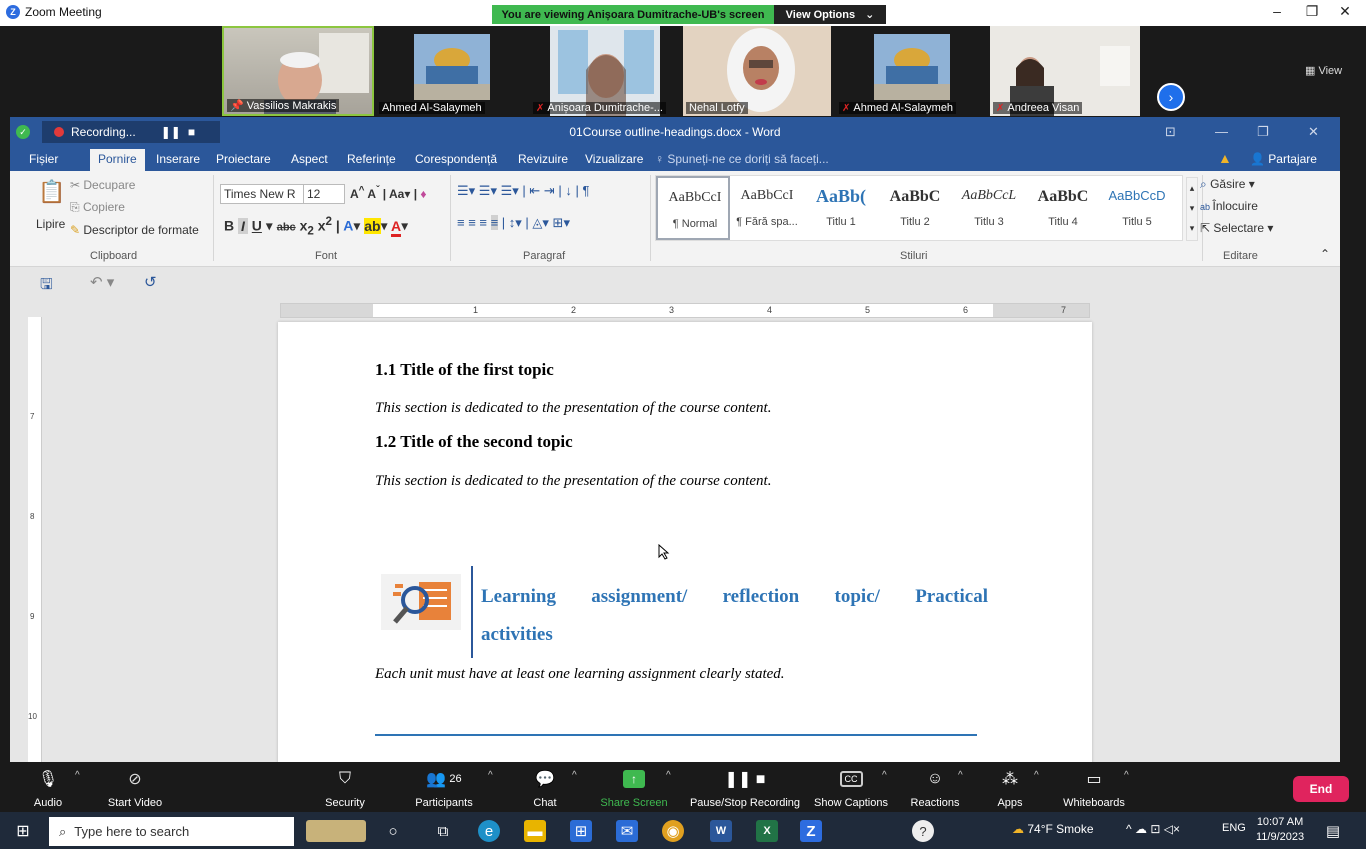 The width and height of the screenshot is (1366, 849). What do you see at coordinates (1234, 828) in the screenshot?
I see `language-indicator: ENG` at bounding box center [1234, 828].